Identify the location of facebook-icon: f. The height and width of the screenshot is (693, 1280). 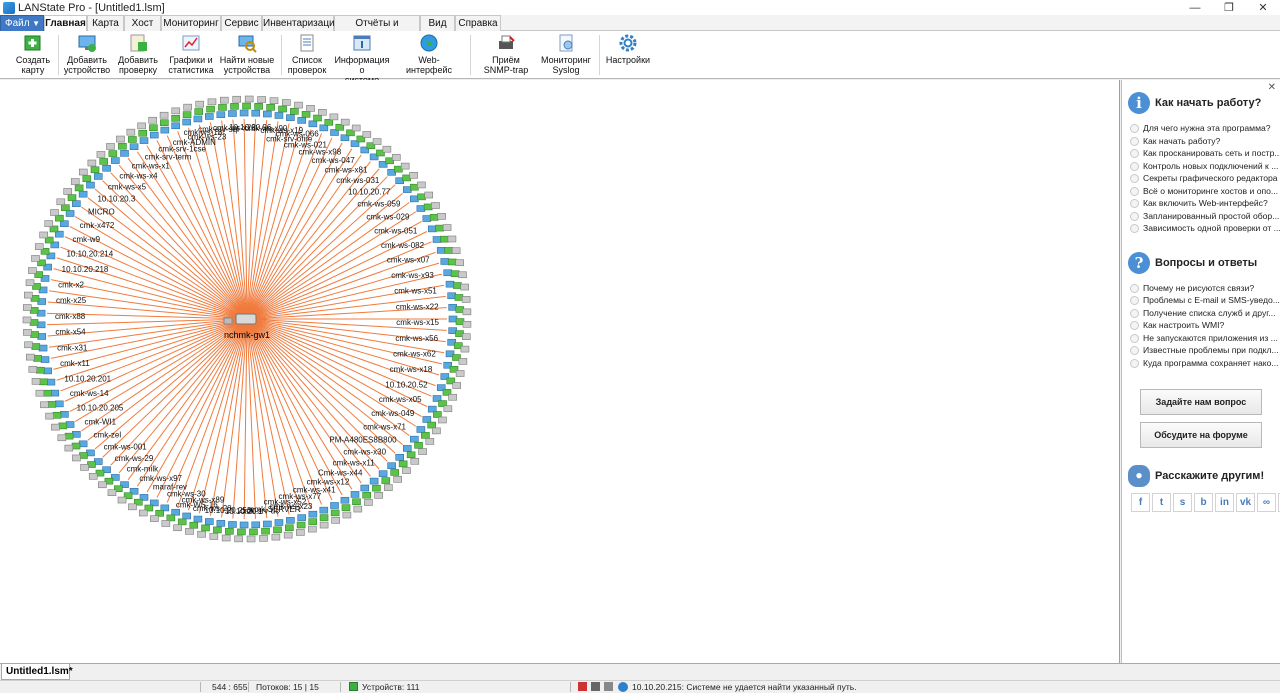
(1140, 502).